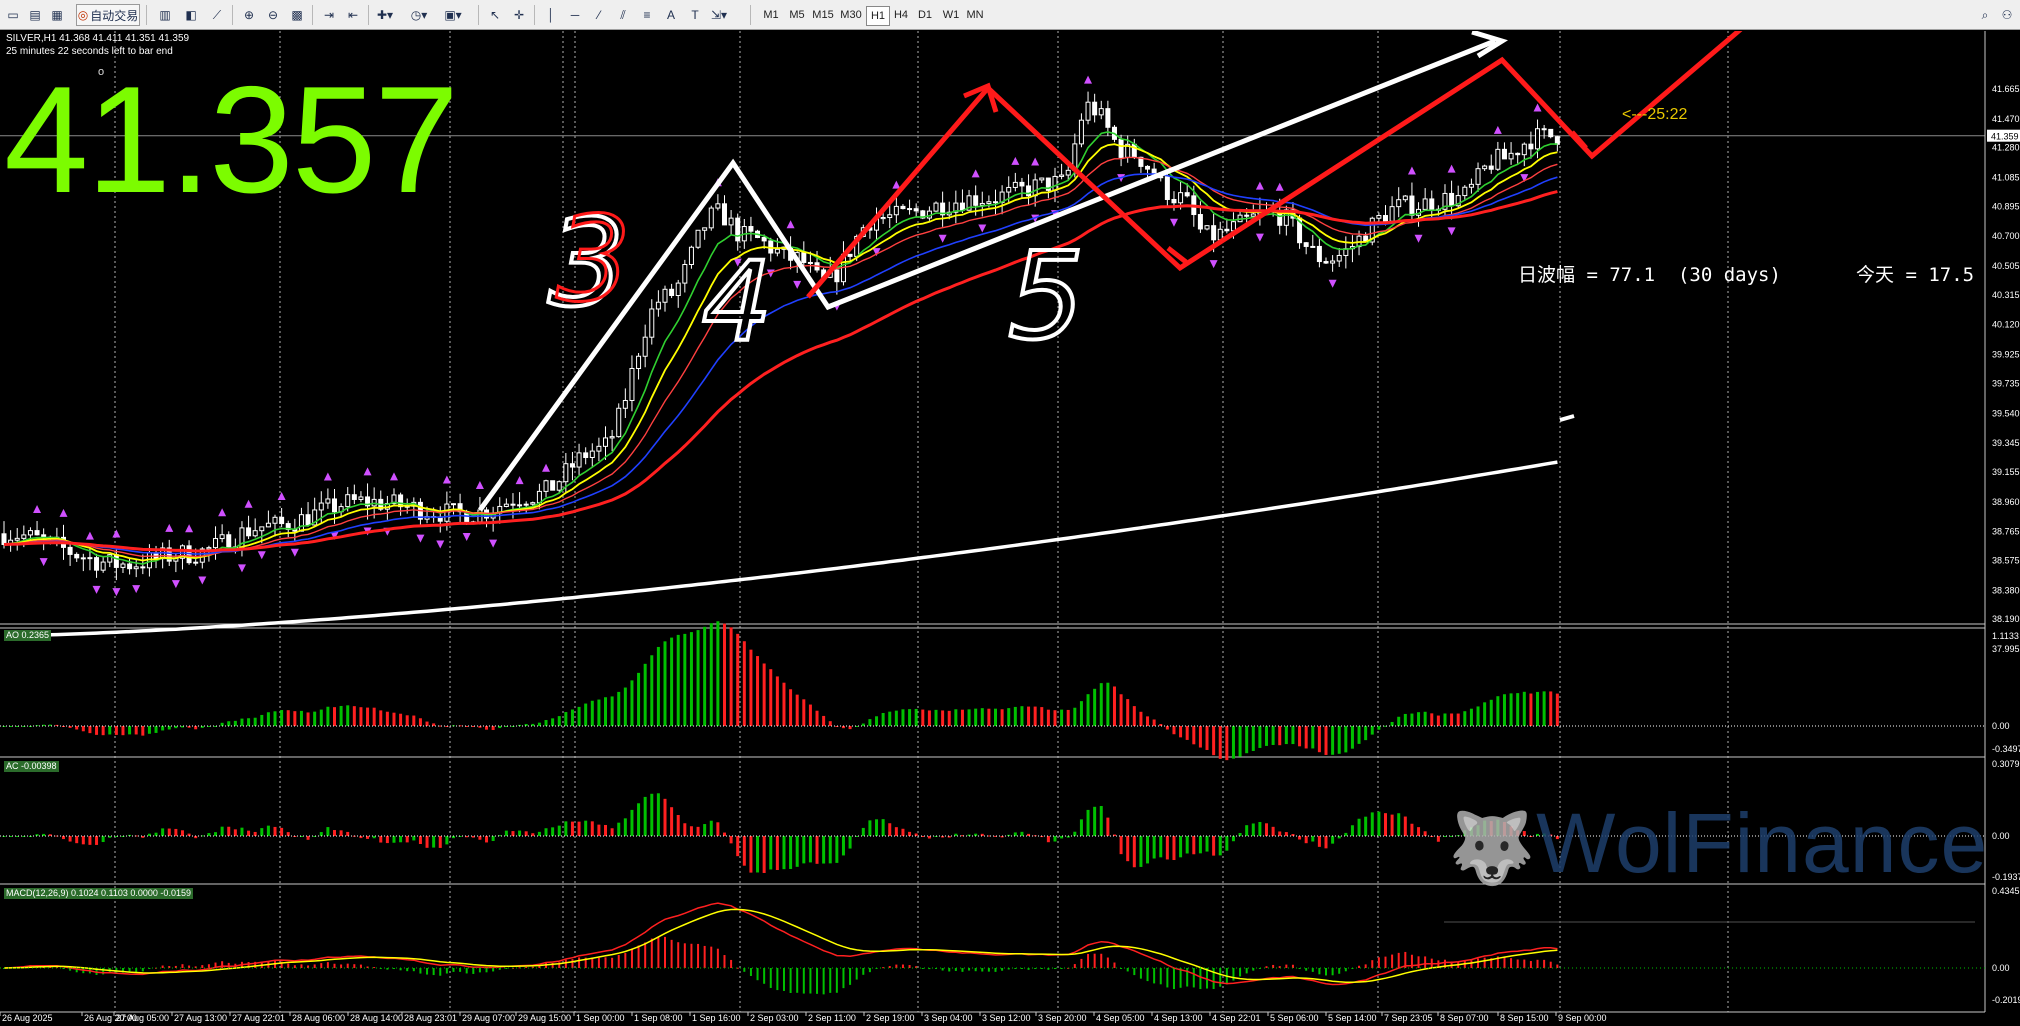  I want to click on timeframe-m5: M5, so click(797, 15).